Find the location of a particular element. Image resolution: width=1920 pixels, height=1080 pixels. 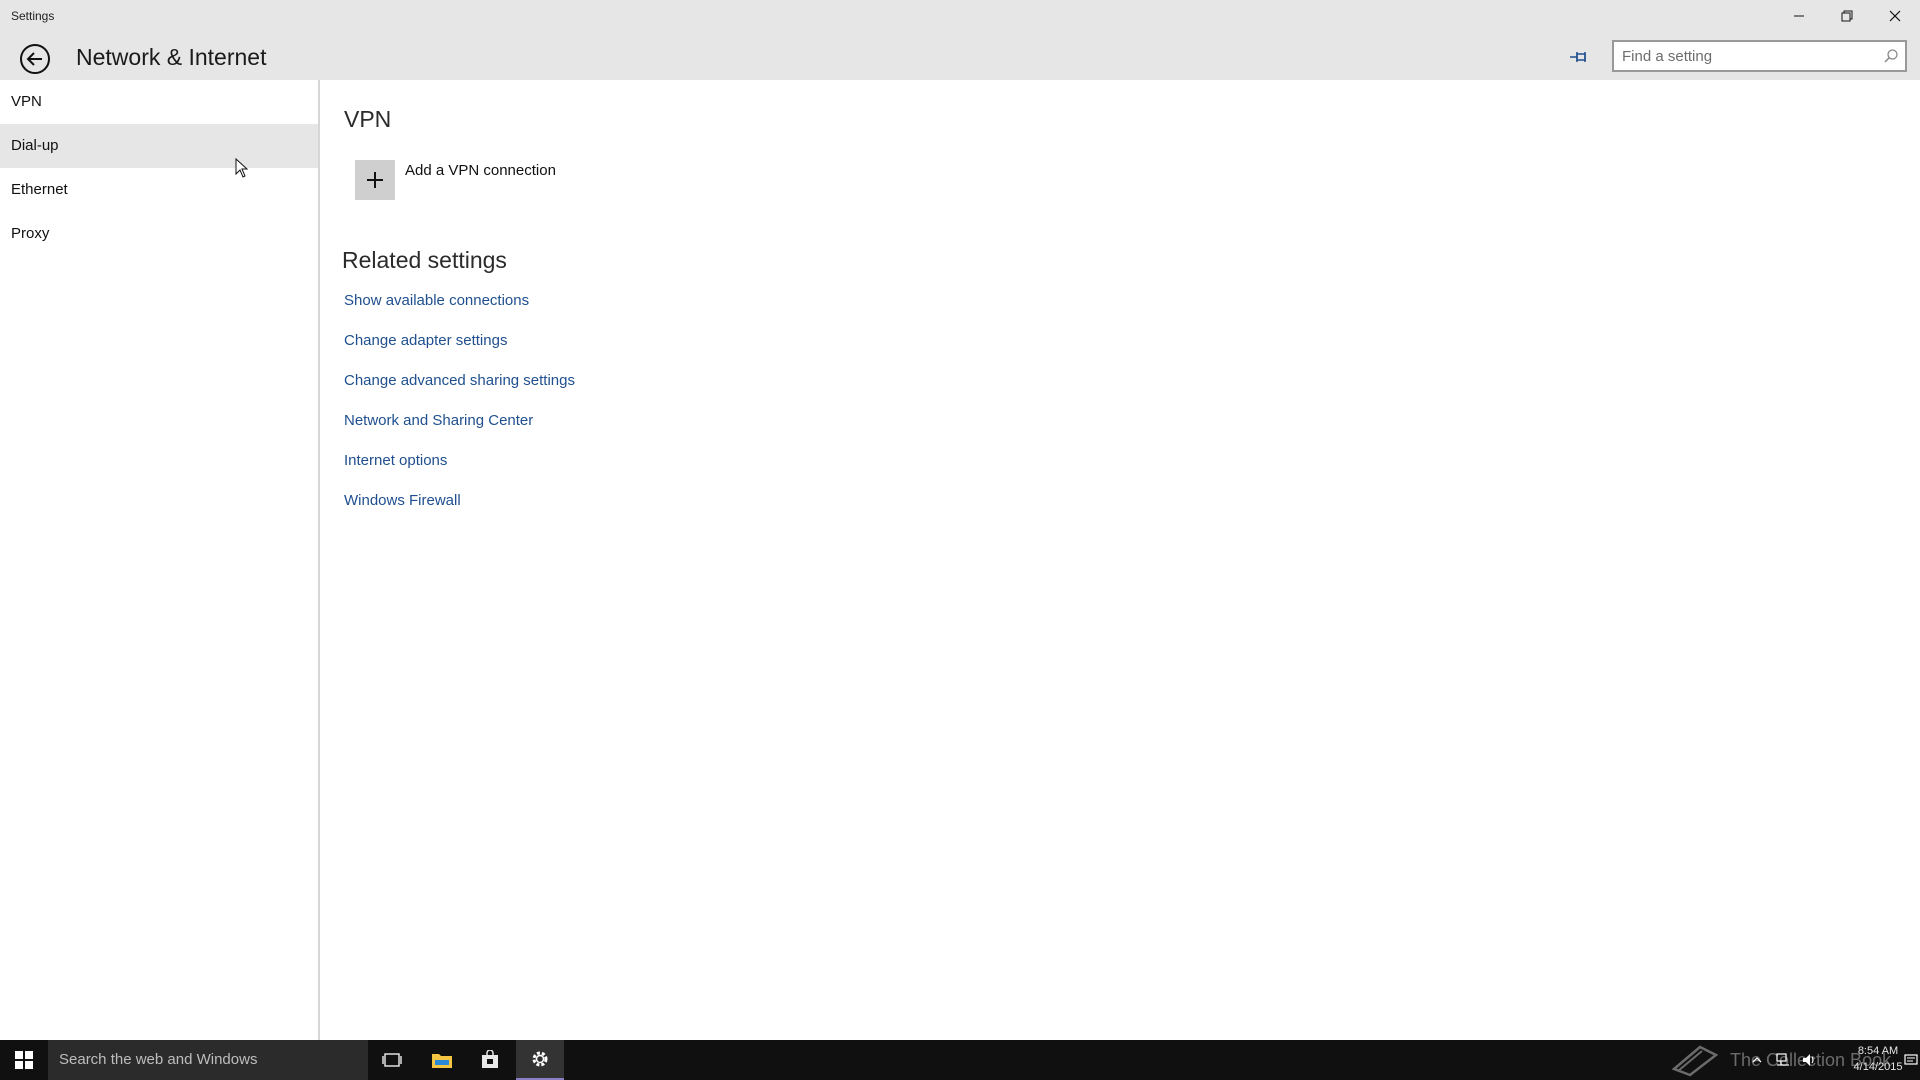

add-vpn-label: Add a VPN connection is located at coordinates (480, 170).